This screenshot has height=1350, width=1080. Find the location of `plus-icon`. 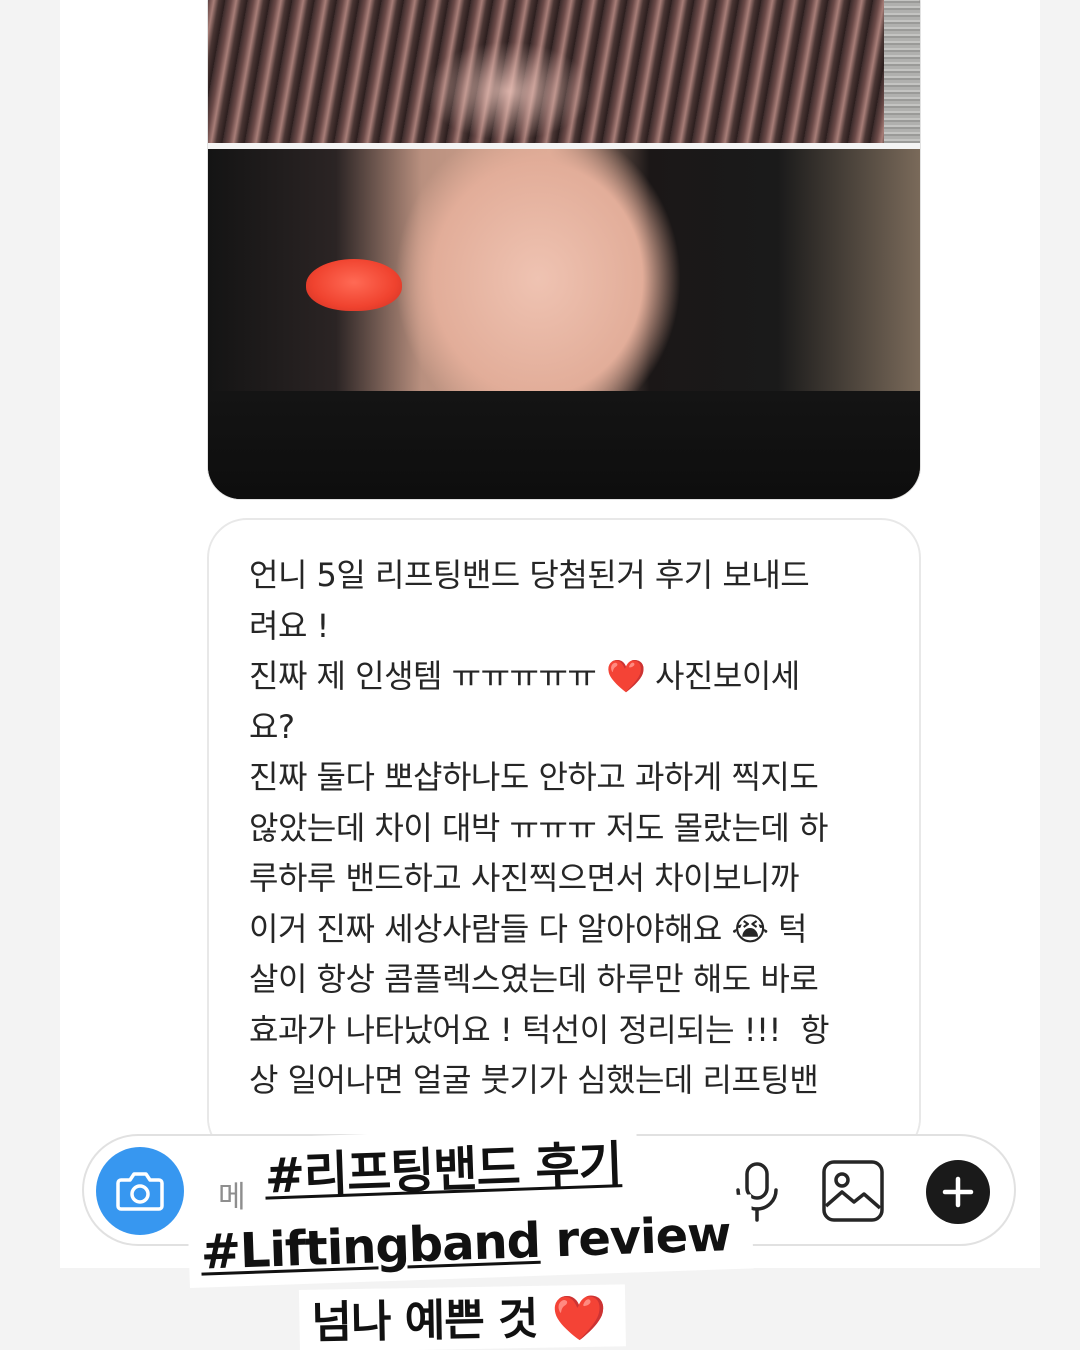

plus-icon is located at coordinates (958, 1192).